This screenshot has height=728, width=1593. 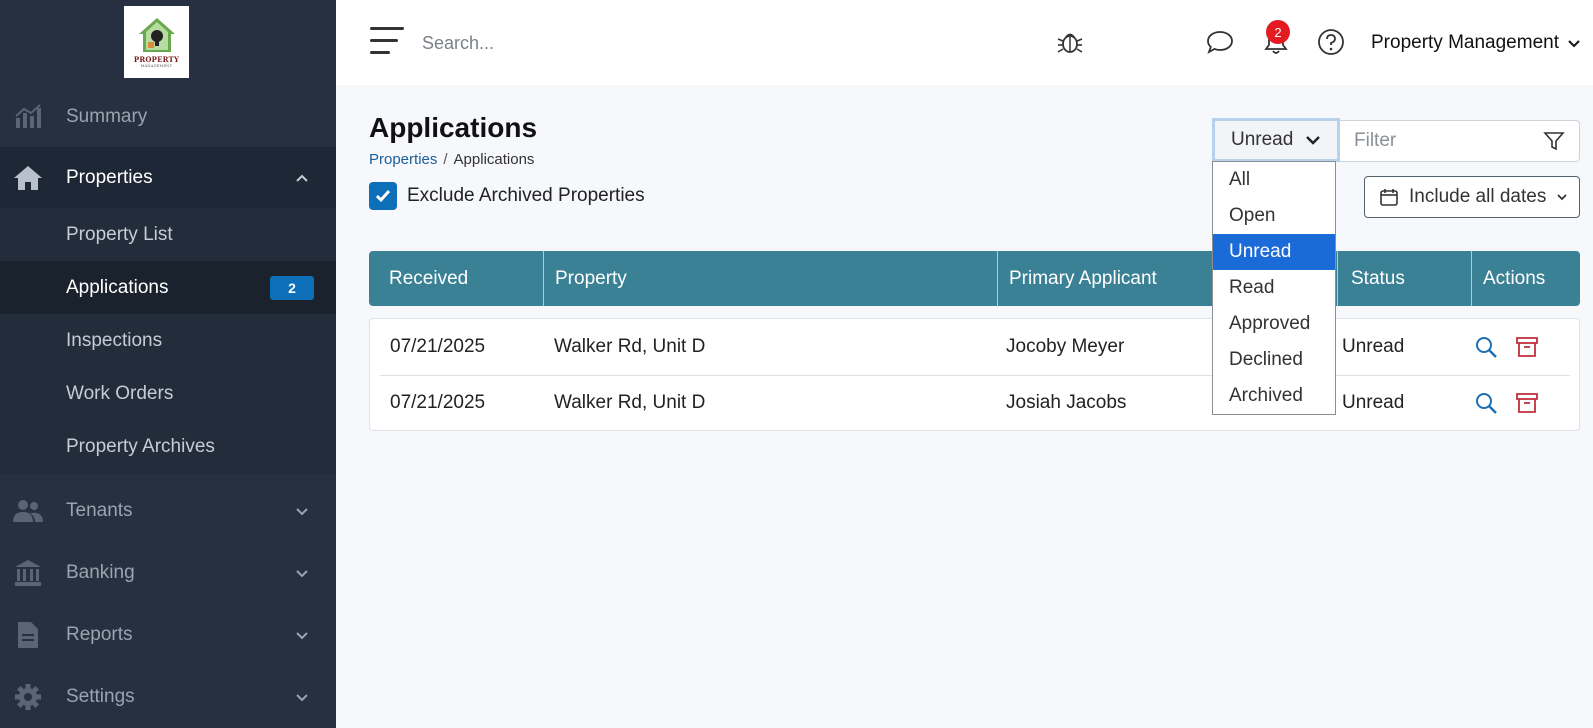 I want to click on page-title: Applications, so click(x=453, y=127).